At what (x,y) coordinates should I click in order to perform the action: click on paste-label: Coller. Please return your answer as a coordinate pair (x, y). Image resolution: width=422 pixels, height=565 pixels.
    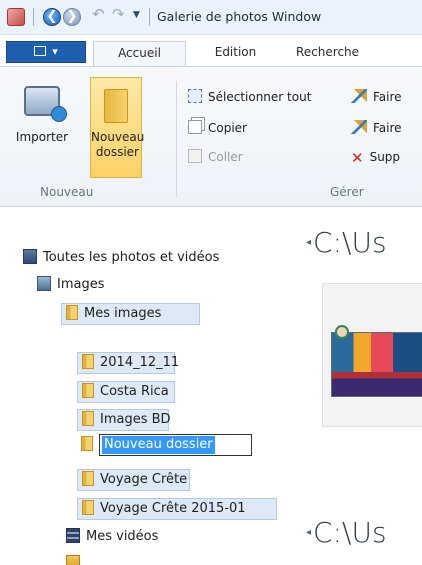
    Looking at the image, I should click on (225, 157).